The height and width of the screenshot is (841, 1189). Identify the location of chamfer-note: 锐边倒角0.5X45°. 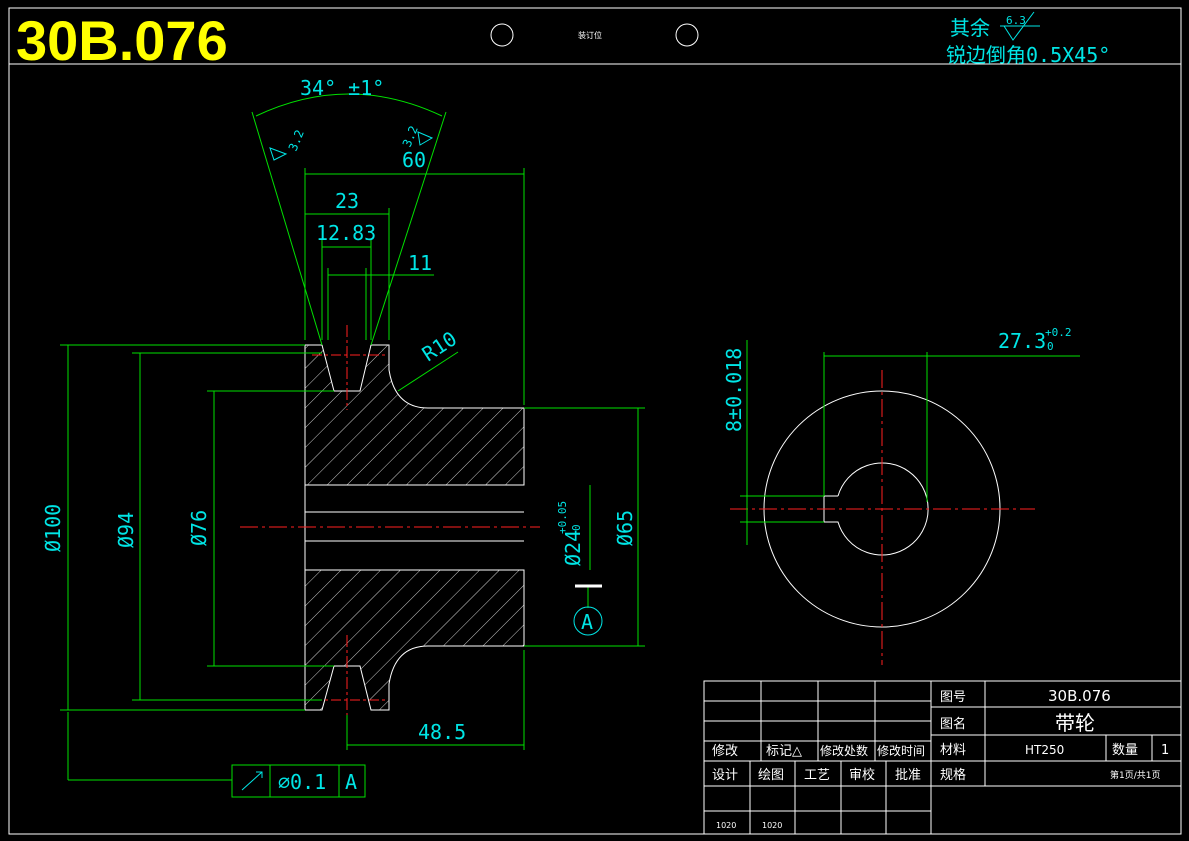
(1028, 55).